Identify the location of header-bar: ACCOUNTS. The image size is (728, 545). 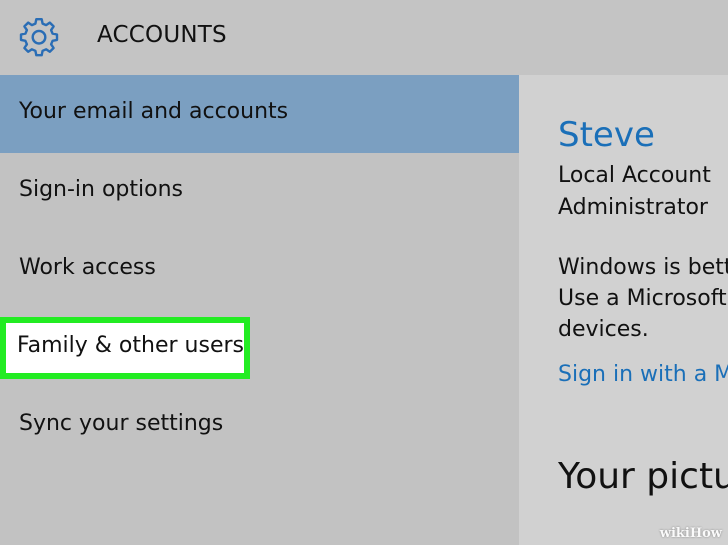
(364, 37).